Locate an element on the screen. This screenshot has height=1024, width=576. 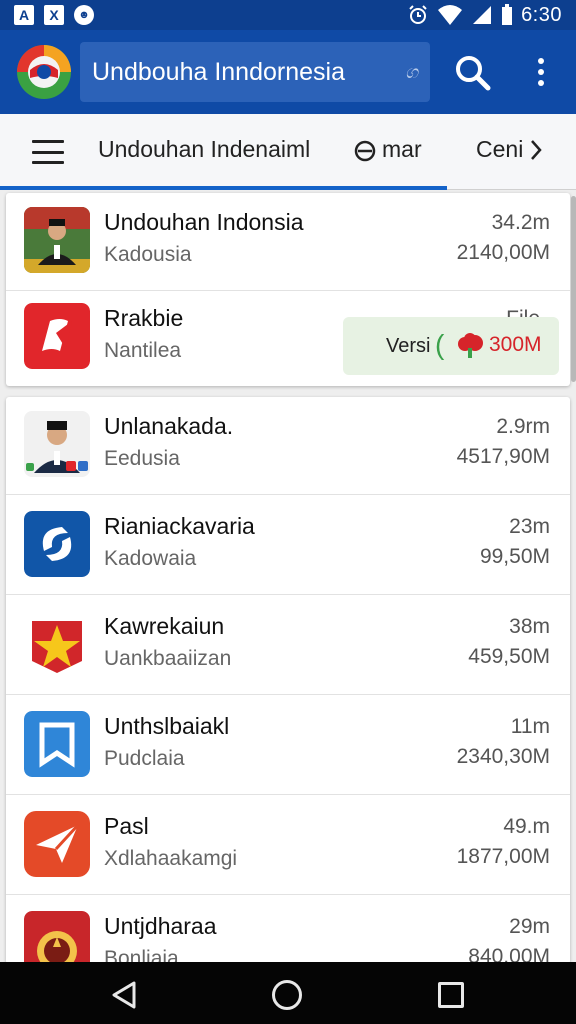
search-icon is located at coordinates (472, 72).